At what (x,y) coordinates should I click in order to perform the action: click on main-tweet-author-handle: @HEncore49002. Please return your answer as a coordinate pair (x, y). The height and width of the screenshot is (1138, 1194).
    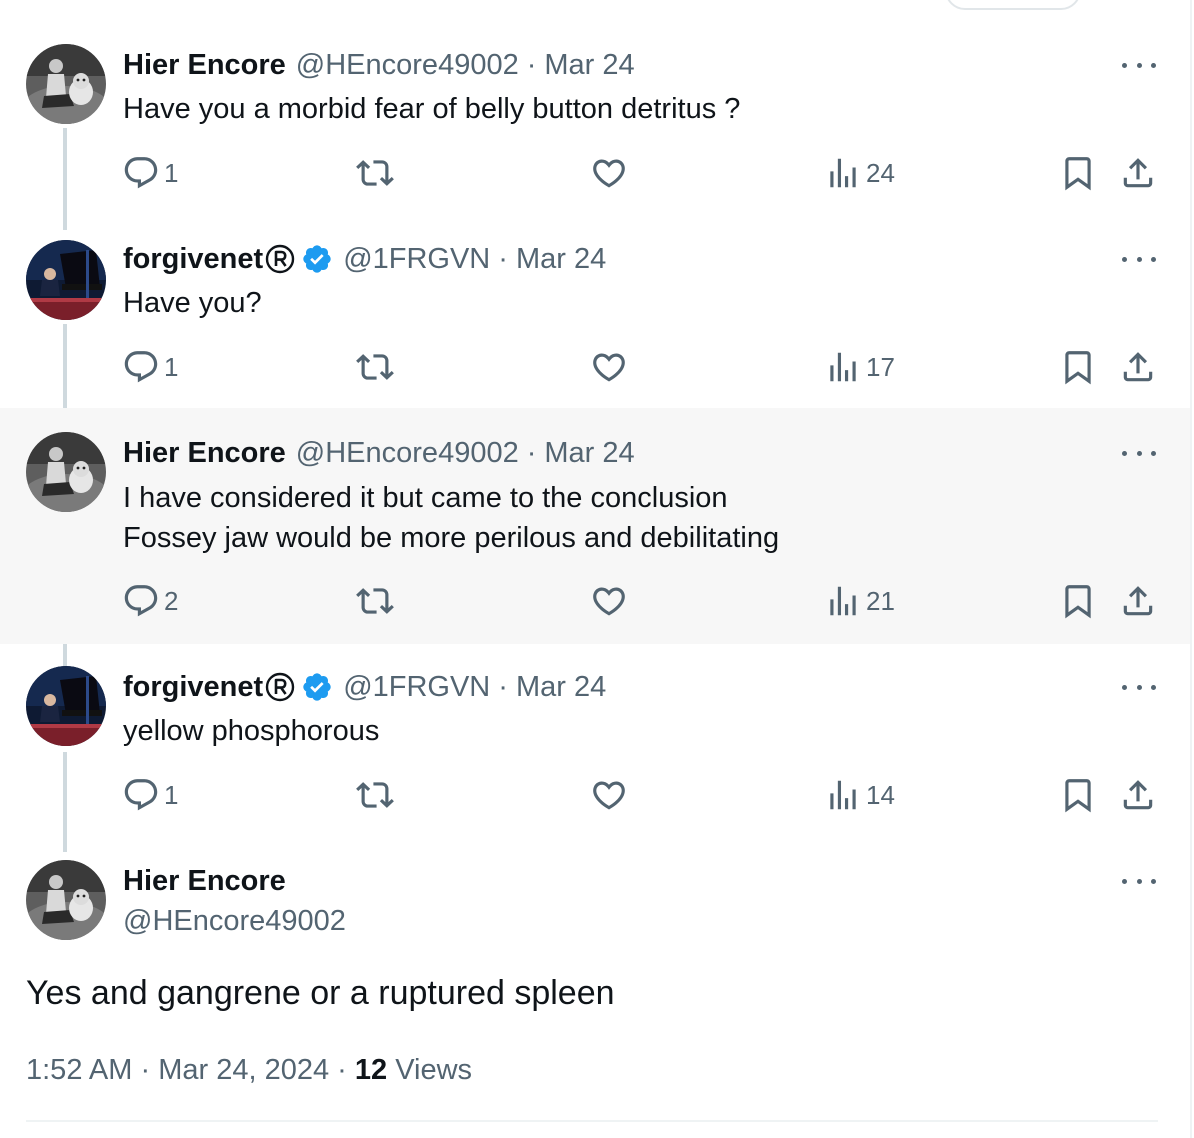
    Looking at the image, I should click on (234, 921).